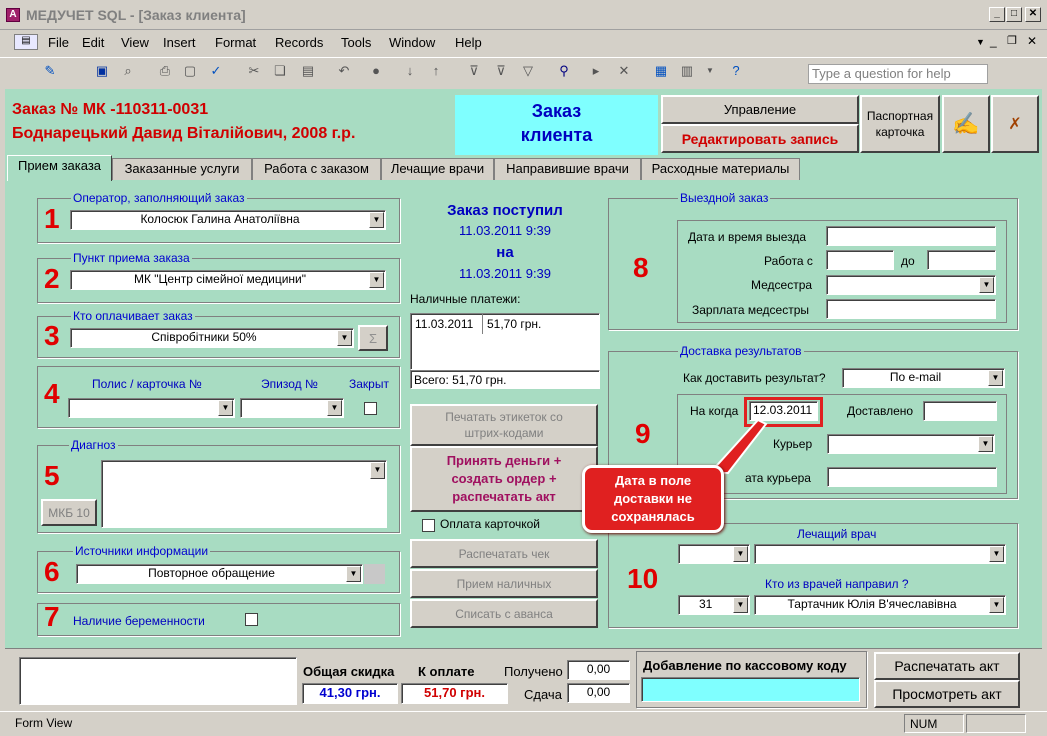 This screenshot has width=1047, height=736. What do you see at coordinates (190, 71) in the screenshot?
I see `print-preview-icon: ▢` at bounding box center [190, 71].